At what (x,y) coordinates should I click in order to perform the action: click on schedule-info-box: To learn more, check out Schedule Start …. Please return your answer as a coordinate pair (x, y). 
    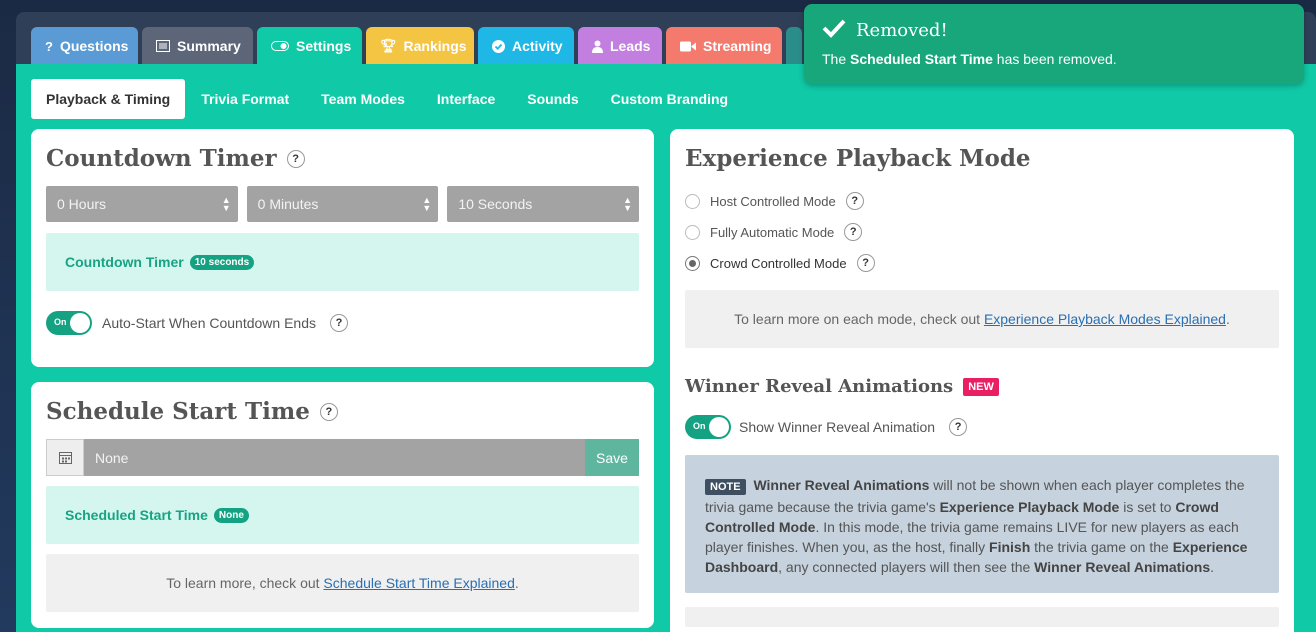
    Looking at the image, I should click on (342, 583).